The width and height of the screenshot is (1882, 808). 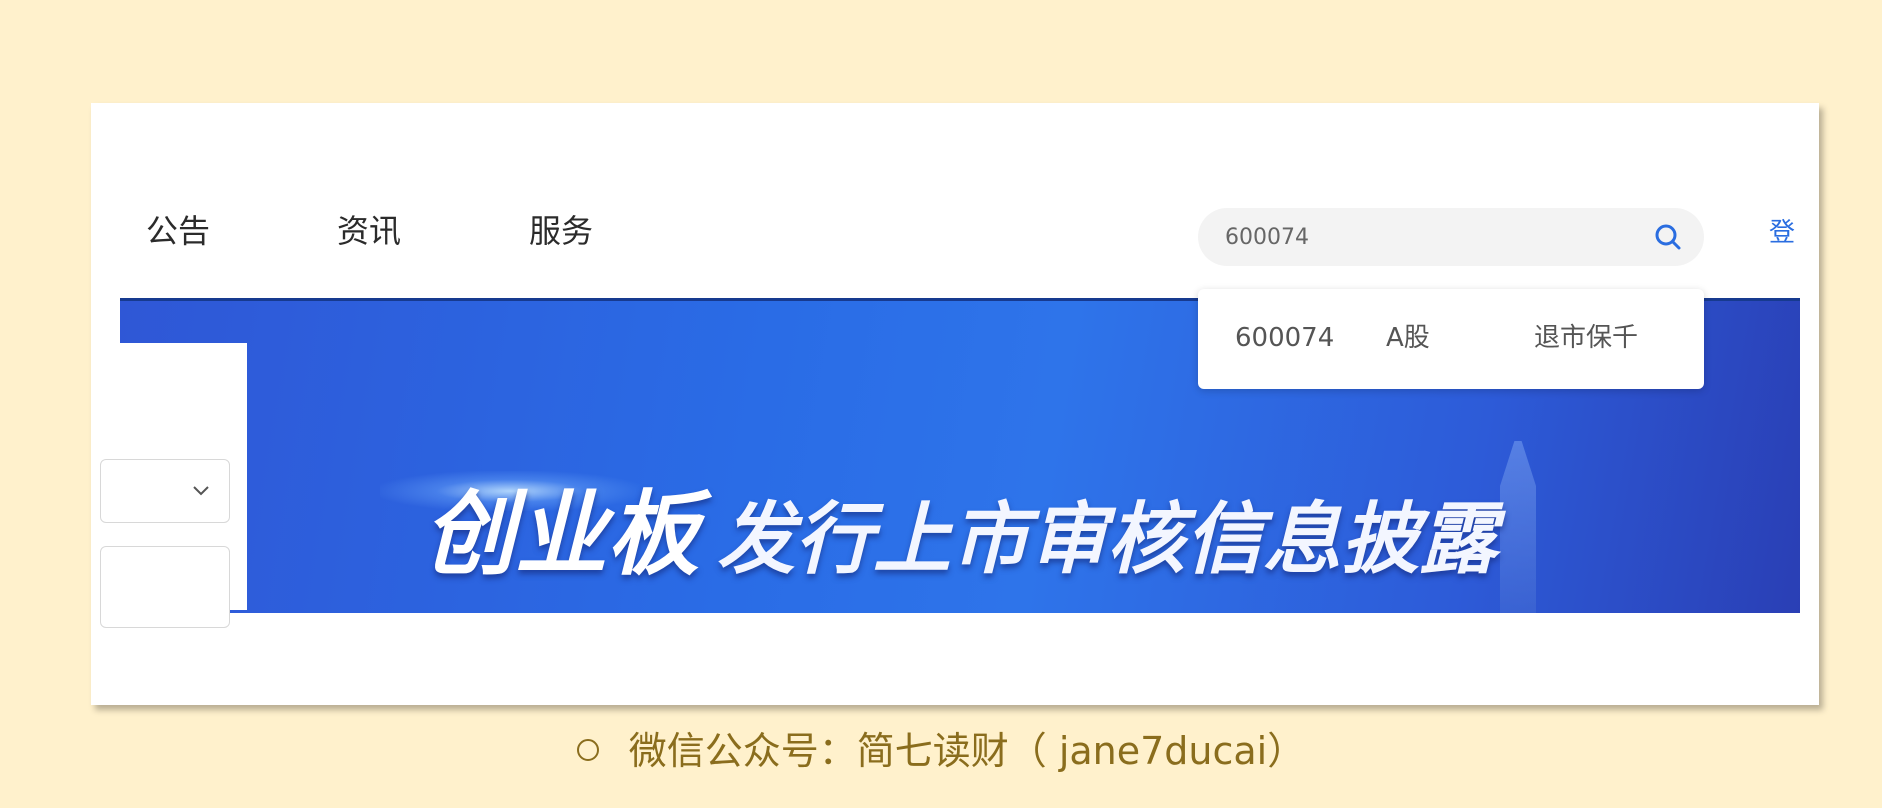 What do you see at coordinates (178, 231) in the screenshot?
I see `nav-item-announcements: 公告` at bounding box center [178, 231].